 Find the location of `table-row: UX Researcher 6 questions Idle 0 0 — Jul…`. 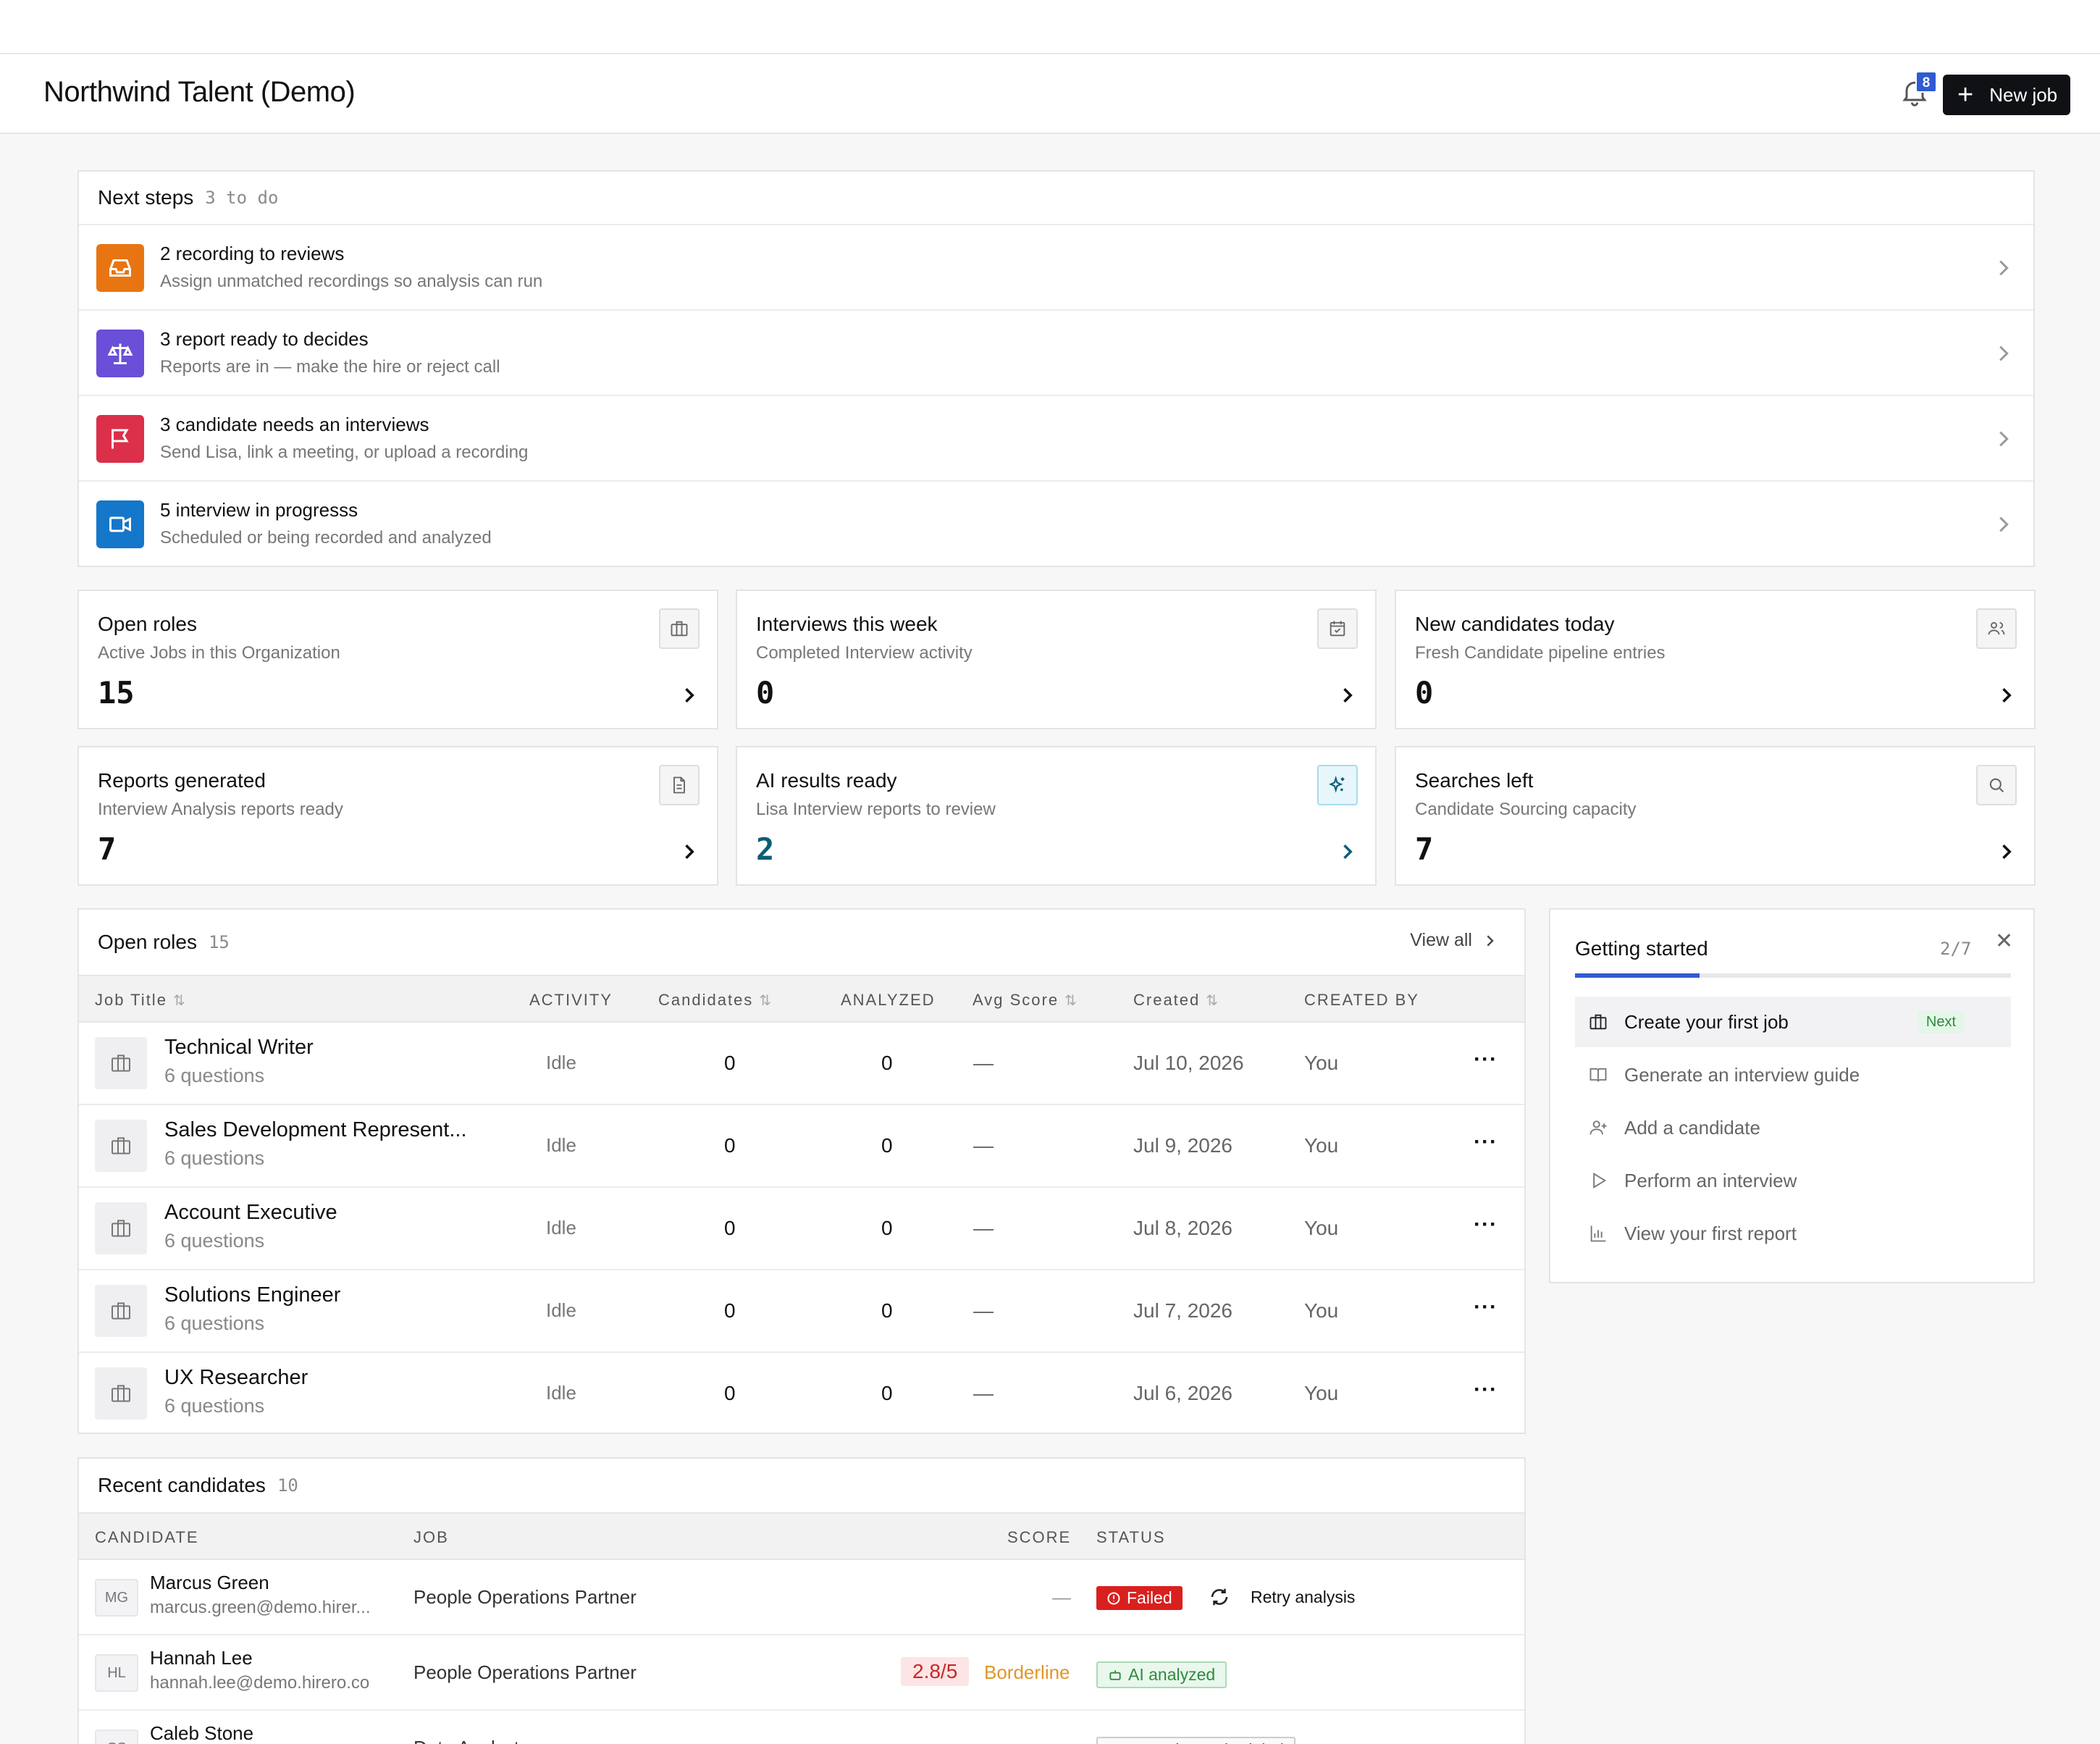

table-row: UX Researcher 6 questions Idle 0 0 — Jul… is located at coordinates (801, 1394).